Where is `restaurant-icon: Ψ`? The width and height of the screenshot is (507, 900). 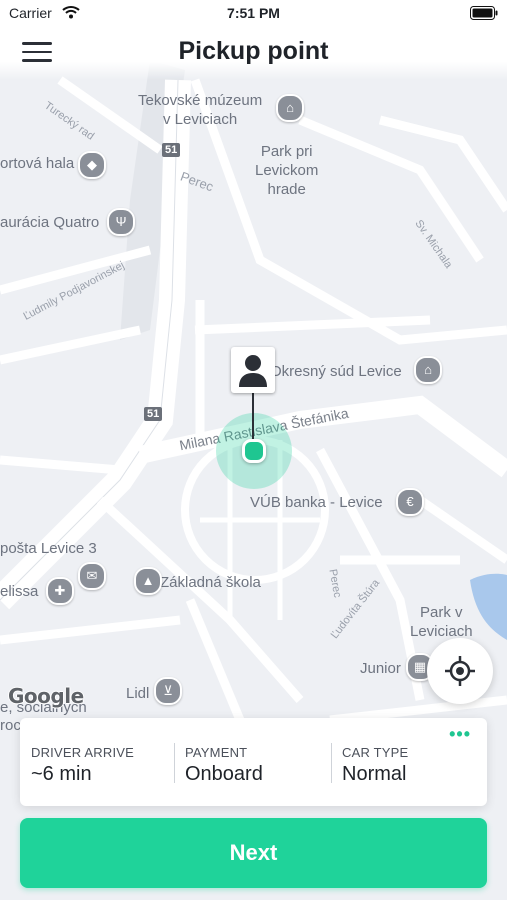
restaurant-icon: Ψ is located at coordinates (121, 222).